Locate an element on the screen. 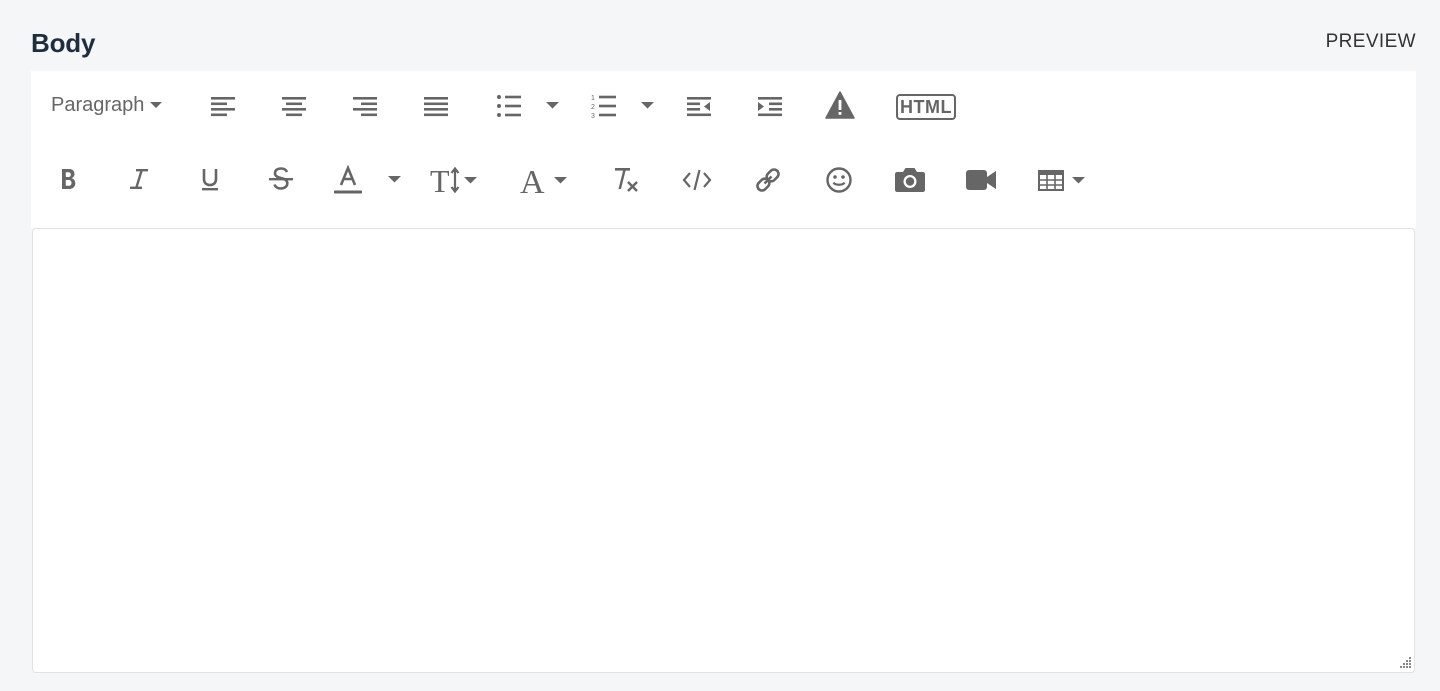 Image resolution: width=1440 pixels, height=691 pixels. code-icon is located at coordinates (697, 180).